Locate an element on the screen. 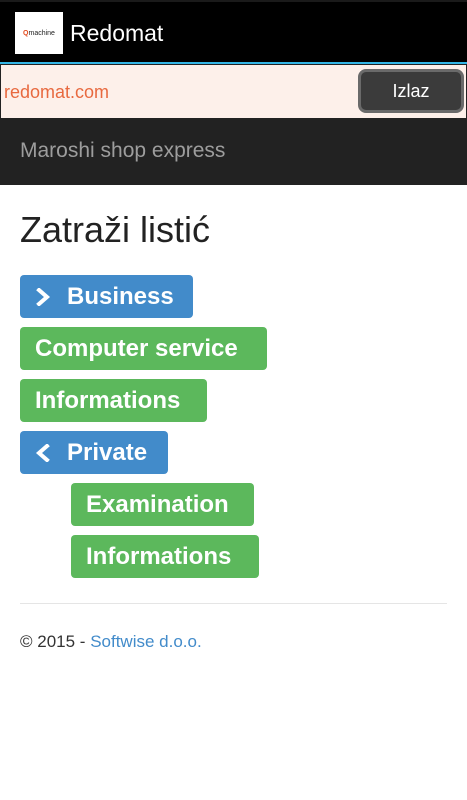 The height and width of the screenshot is (800, 467). footer: © 2015 - Softwise d.o.o. is located at coordinates (111, 642).